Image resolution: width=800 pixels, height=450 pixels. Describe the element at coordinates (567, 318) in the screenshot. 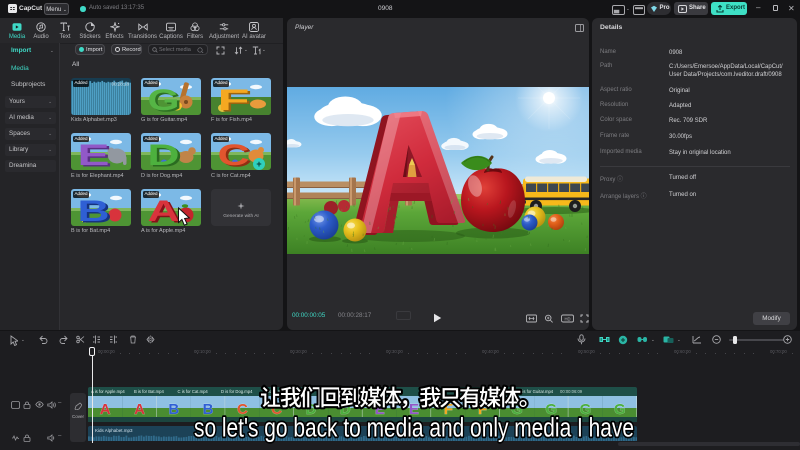

I see `svg-text: HD` at that location.